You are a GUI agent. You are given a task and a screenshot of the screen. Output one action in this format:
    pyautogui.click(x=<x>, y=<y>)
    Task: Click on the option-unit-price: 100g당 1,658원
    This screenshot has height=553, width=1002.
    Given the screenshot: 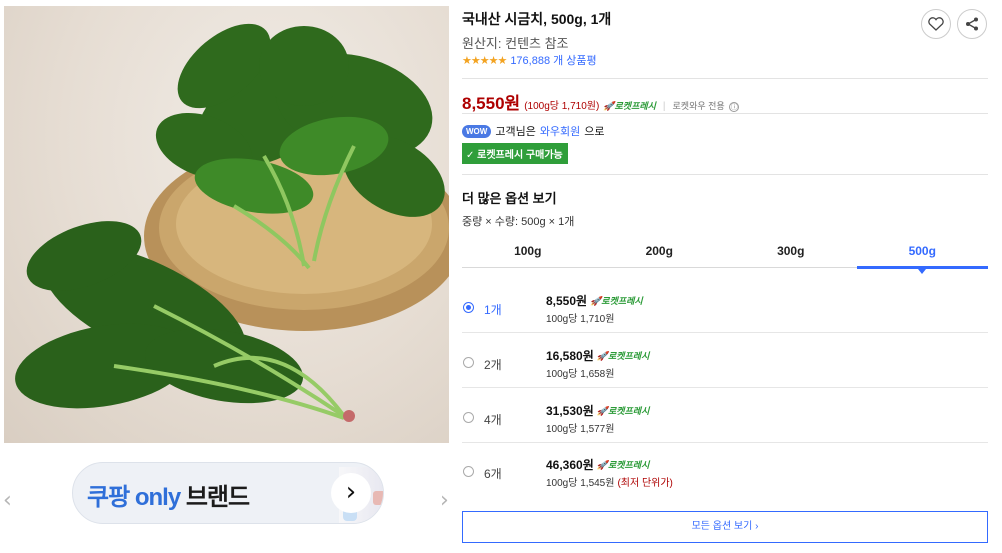 What is the action you would take?
    pyautogui.click(x=580, y=374)
    